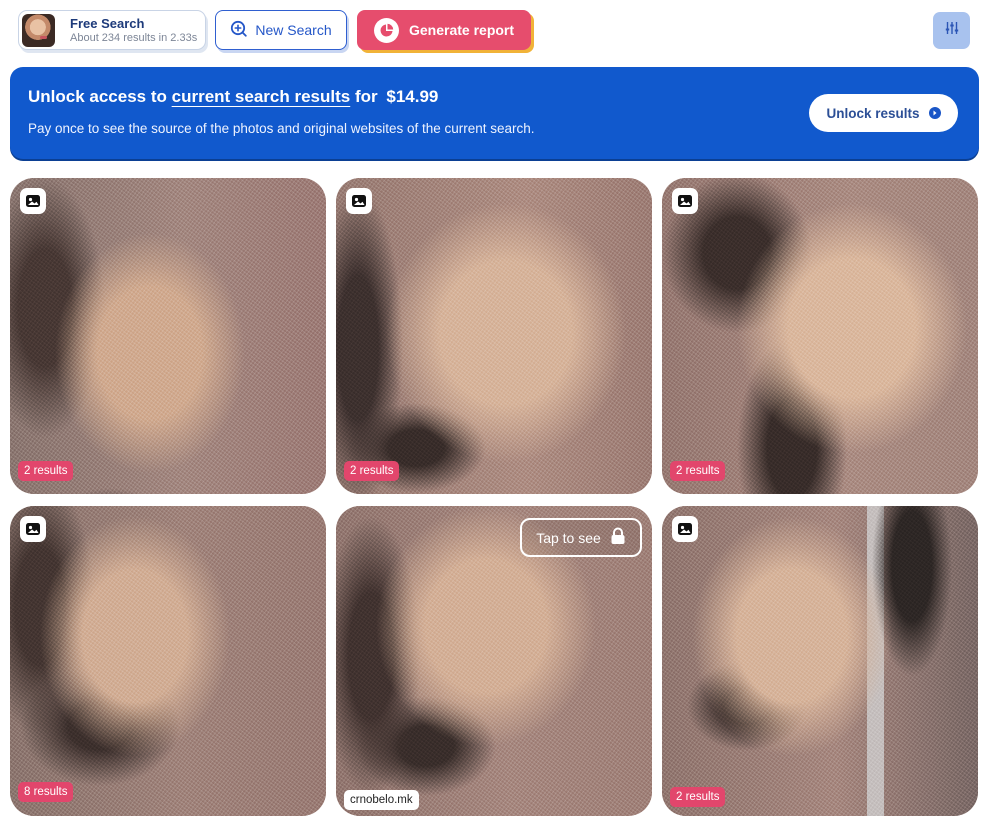 This screenshot has width=988, height=825. What do you see at coordinates (46, 792) in the screenshot?
I see `results-count-badge: 8 results` at bounding box center [46, 792].